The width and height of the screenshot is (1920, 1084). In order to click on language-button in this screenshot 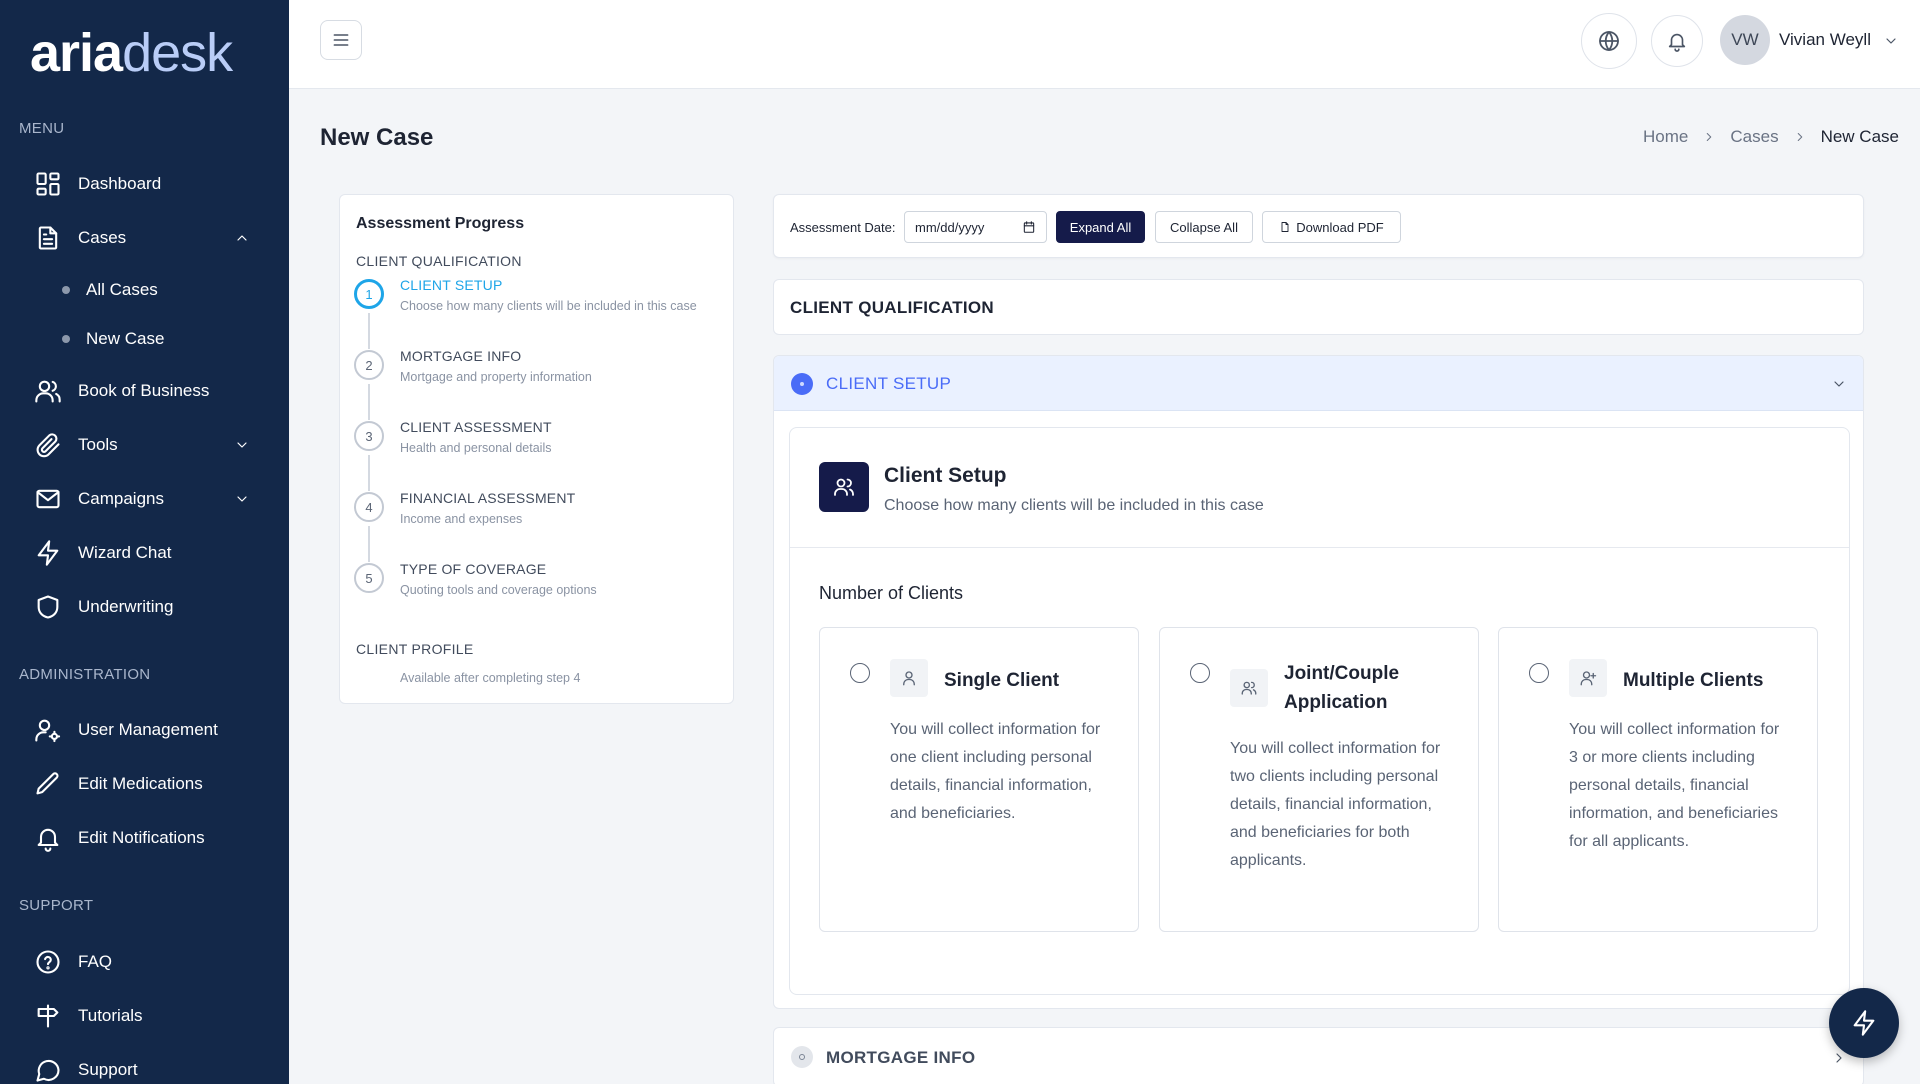, I will do `click(1609, 41)`.